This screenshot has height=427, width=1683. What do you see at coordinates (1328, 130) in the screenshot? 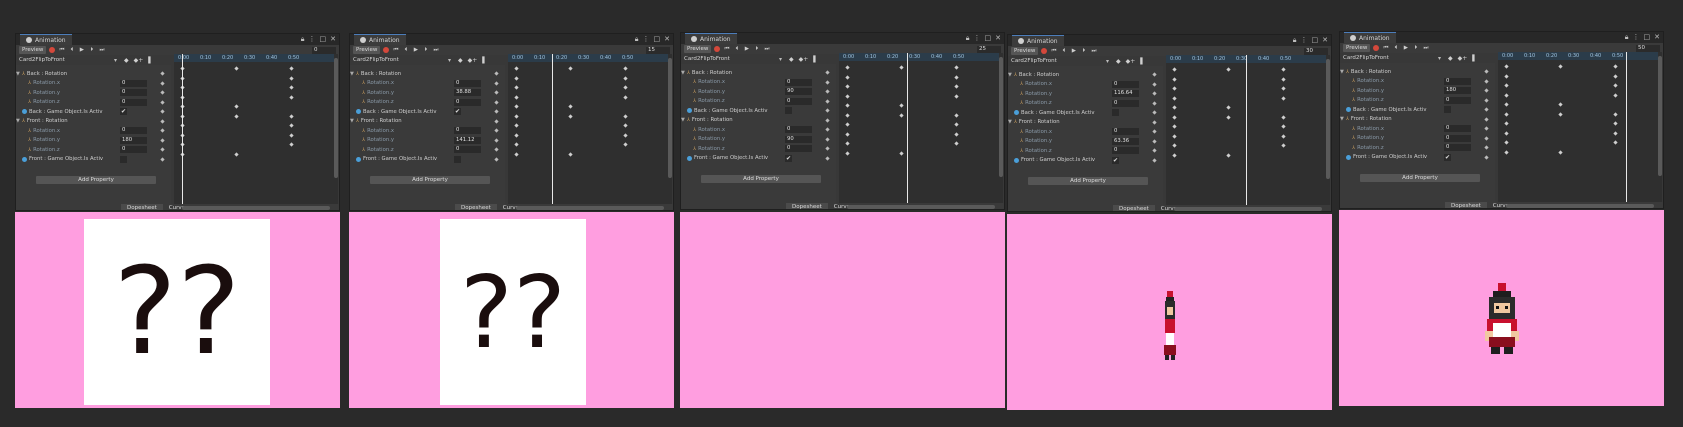
I see `vertical-scrollbar` at bounding box center [1328, 130].